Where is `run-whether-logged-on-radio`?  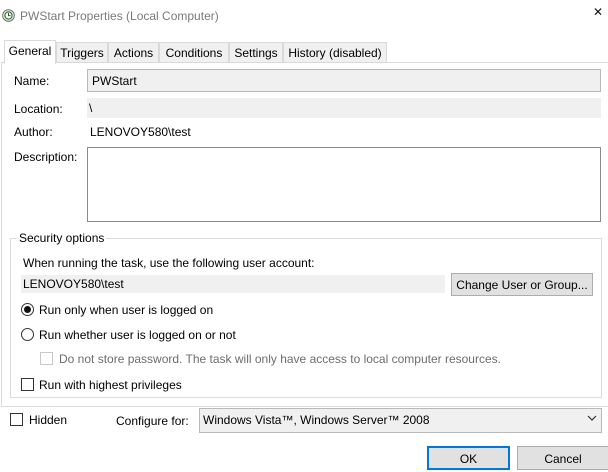
run-whether-logged-on-radio is located at coordinates (27, 334).